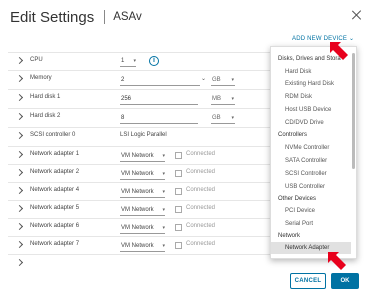  I want to click on menu-section-header: Other Devices, so click(297, 199).